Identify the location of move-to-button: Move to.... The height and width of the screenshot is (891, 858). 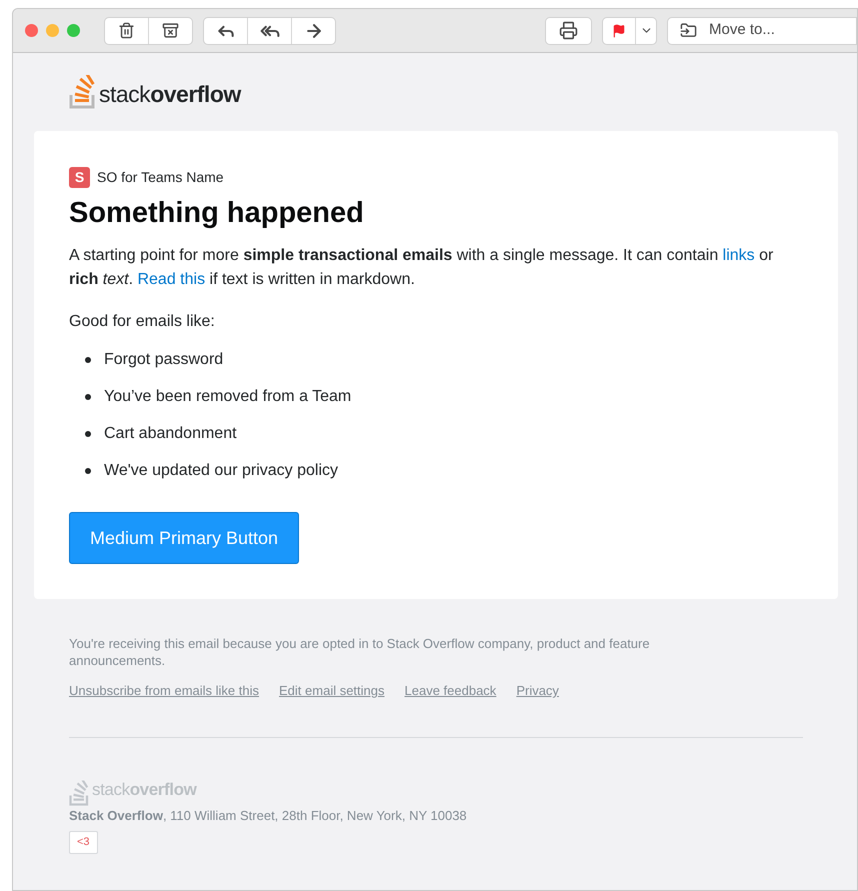
(762, 30).